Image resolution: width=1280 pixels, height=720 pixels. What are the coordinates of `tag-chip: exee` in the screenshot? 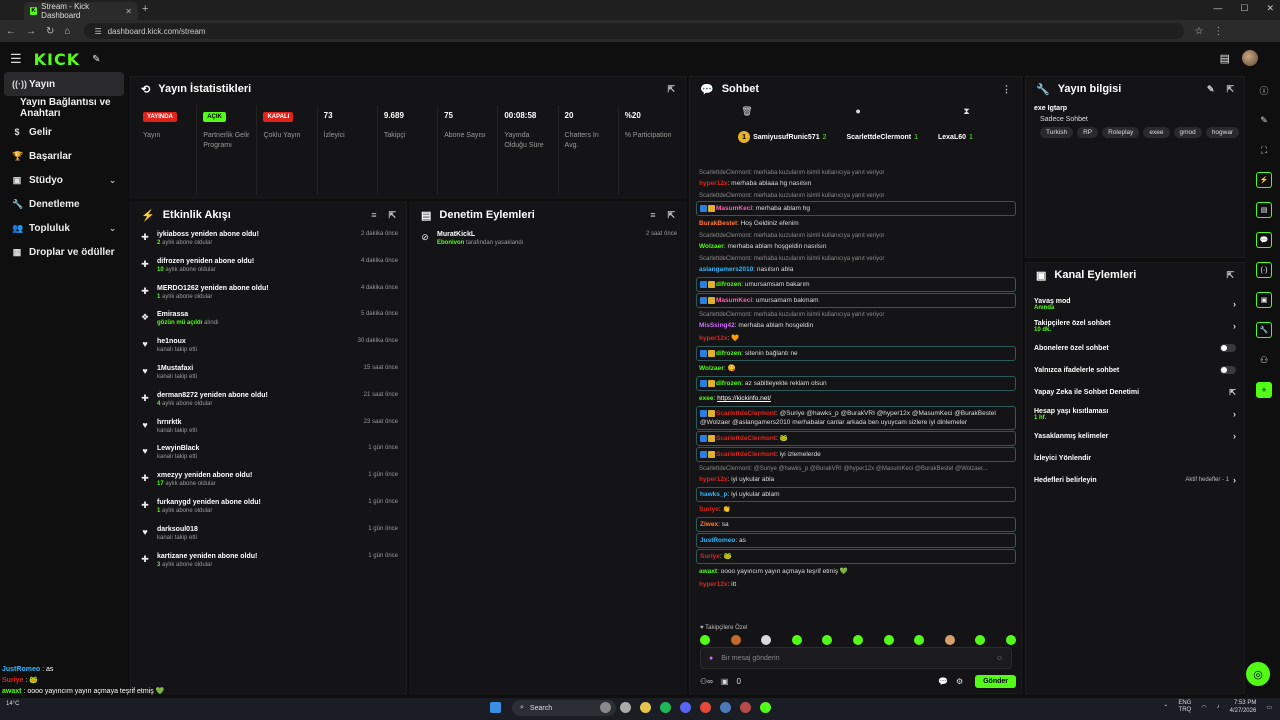 It's located at (1156, 132).